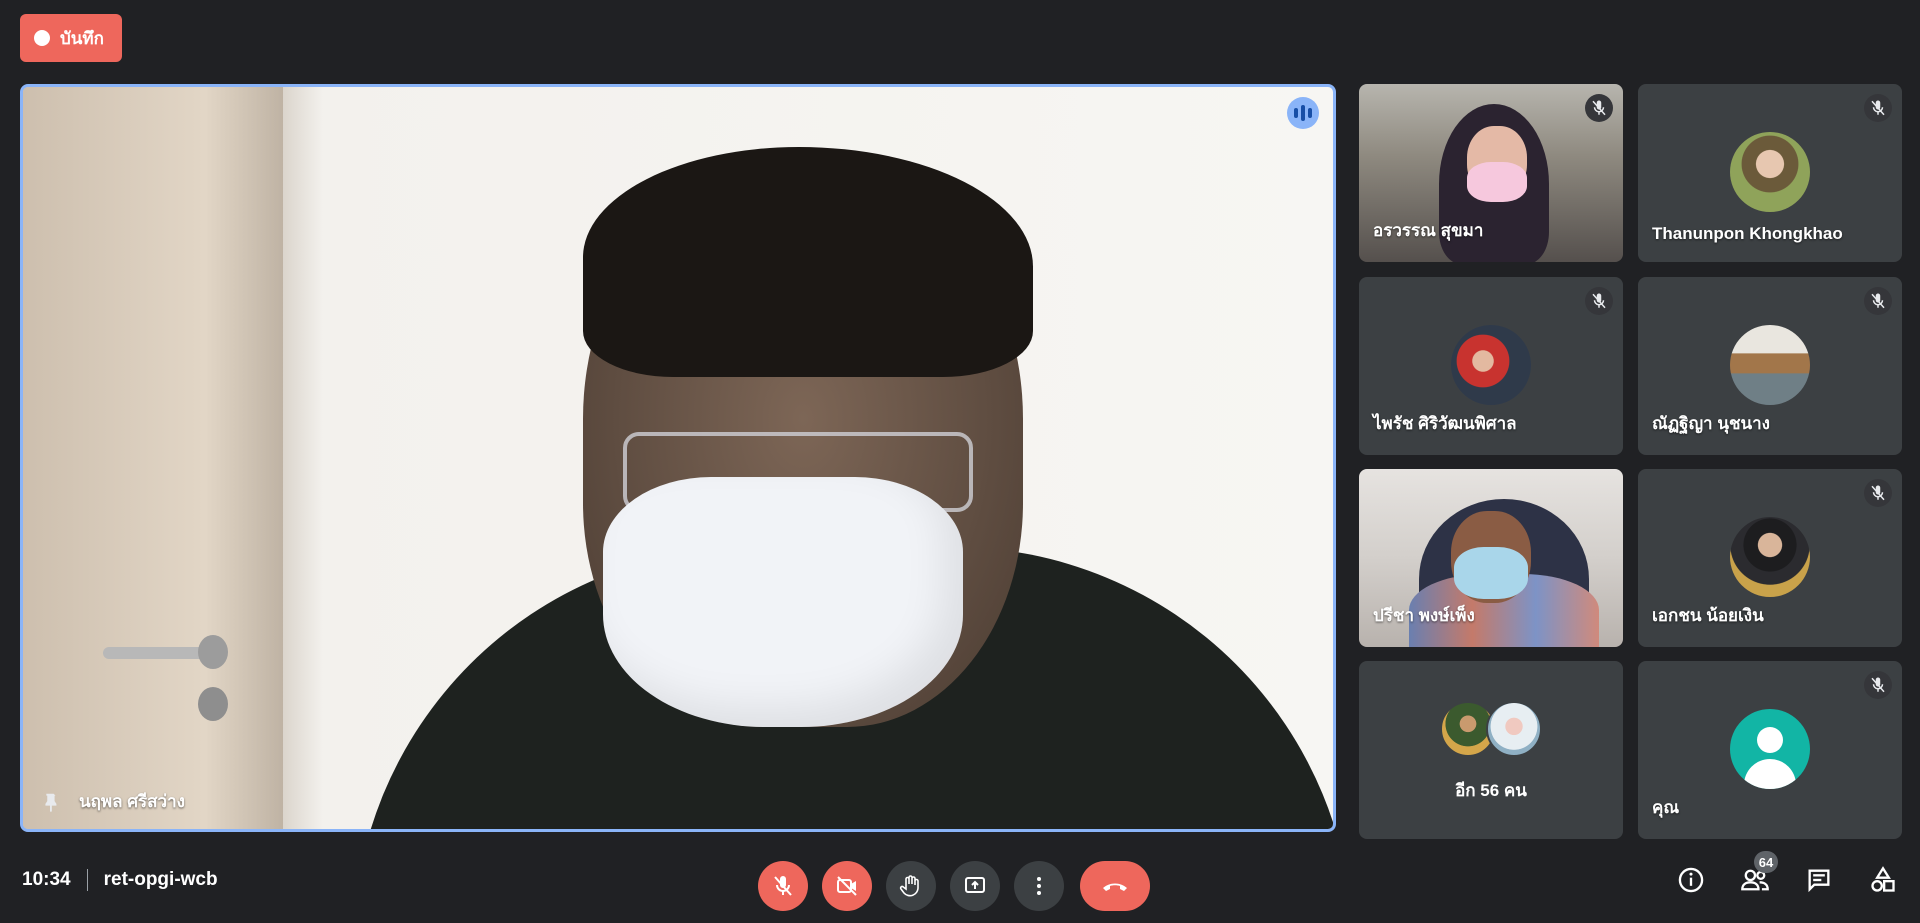 This screenshot has width=1920, height=923. What do you see at coordinates (42, 38) in the screenshot?
I see `record-icon` at bounding box center [42, 38].